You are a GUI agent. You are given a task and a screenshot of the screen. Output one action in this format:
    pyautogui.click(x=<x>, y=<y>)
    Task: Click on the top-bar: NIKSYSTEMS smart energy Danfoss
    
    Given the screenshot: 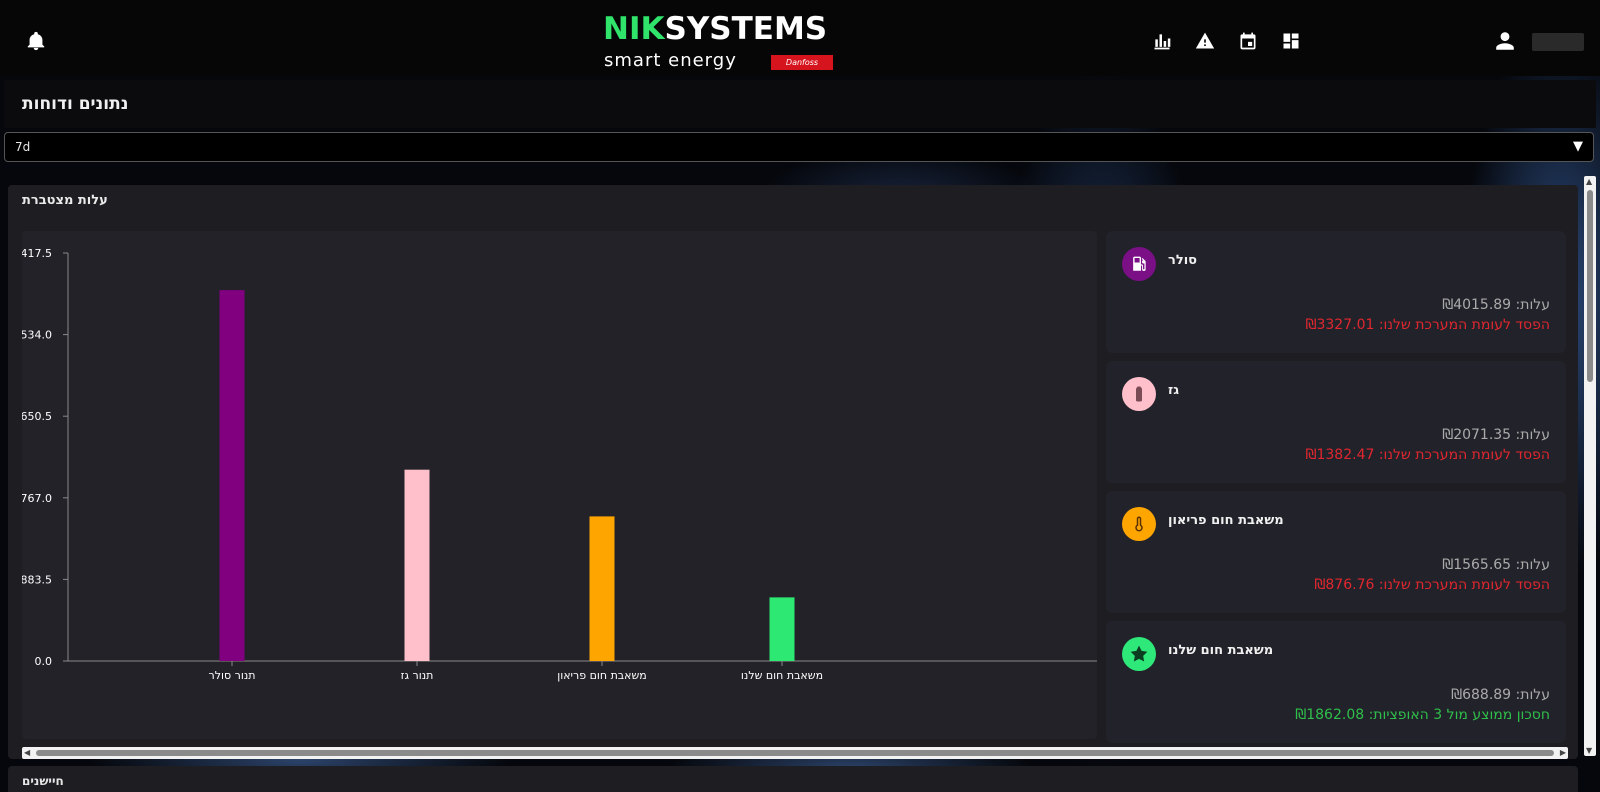 What is the action you would take?
    pyautogui.click(x=800, y=38)
    